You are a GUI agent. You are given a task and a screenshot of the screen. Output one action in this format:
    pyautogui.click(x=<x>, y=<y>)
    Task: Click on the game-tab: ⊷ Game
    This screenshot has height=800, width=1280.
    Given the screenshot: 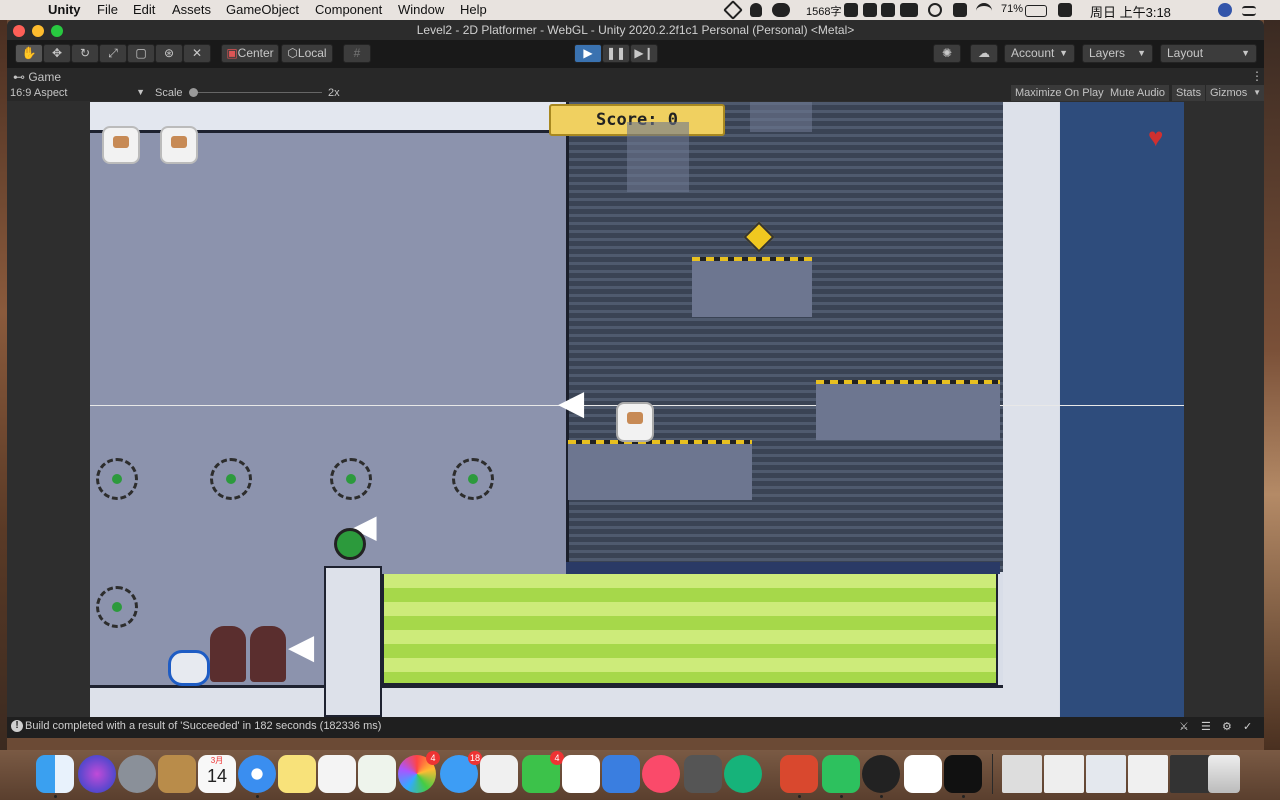 What is the action you would take?
    pyautogui.click(x=37, y=77)
    